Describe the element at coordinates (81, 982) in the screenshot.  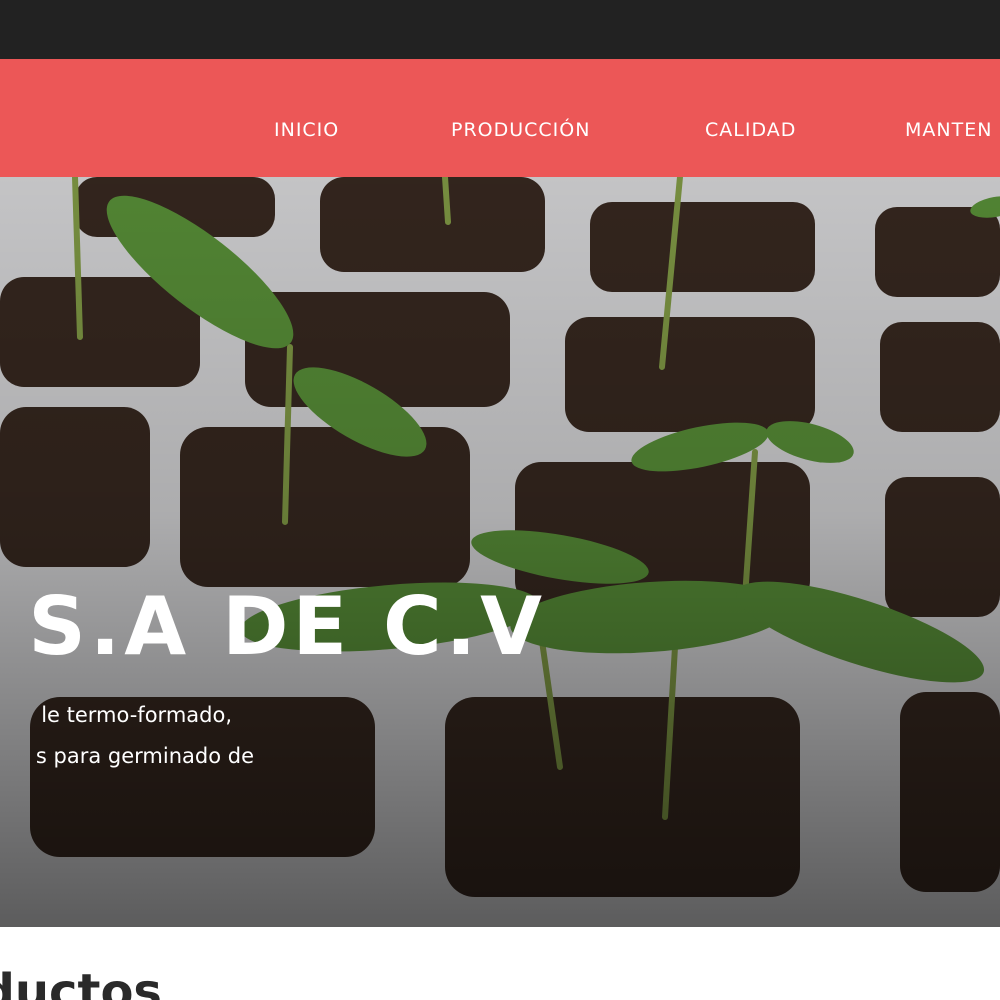
I see `section-heading-products: ductos` at that location.